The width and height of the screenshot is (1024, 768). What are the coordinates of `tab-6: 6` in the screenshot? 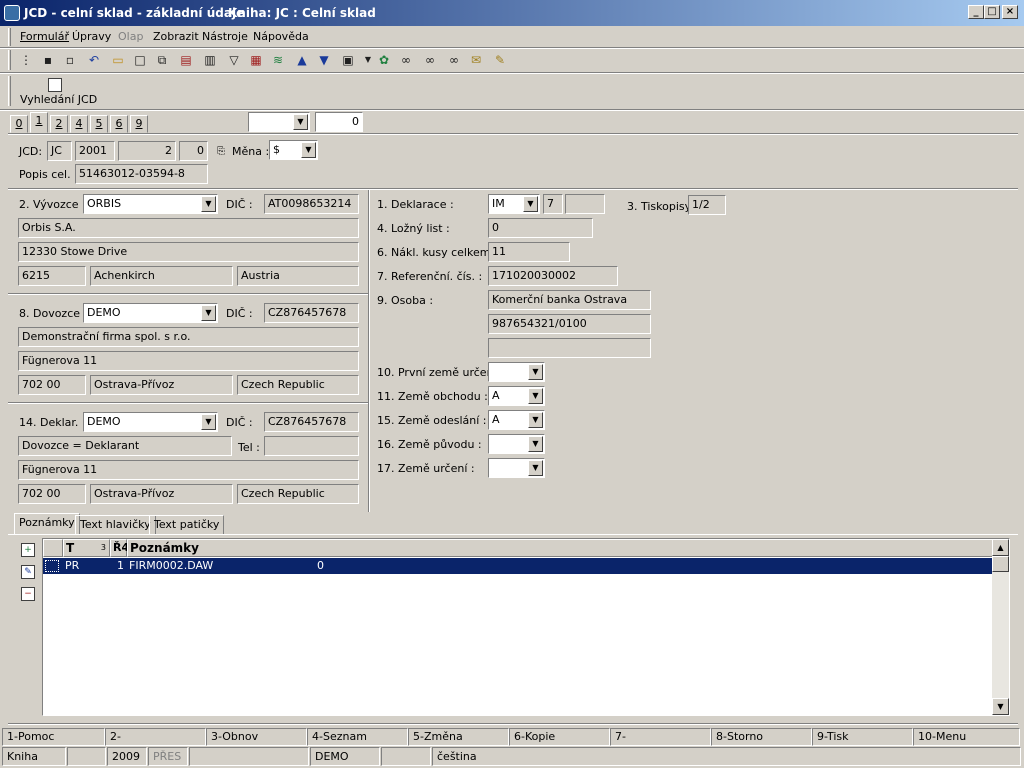 It's located at (119, 124).